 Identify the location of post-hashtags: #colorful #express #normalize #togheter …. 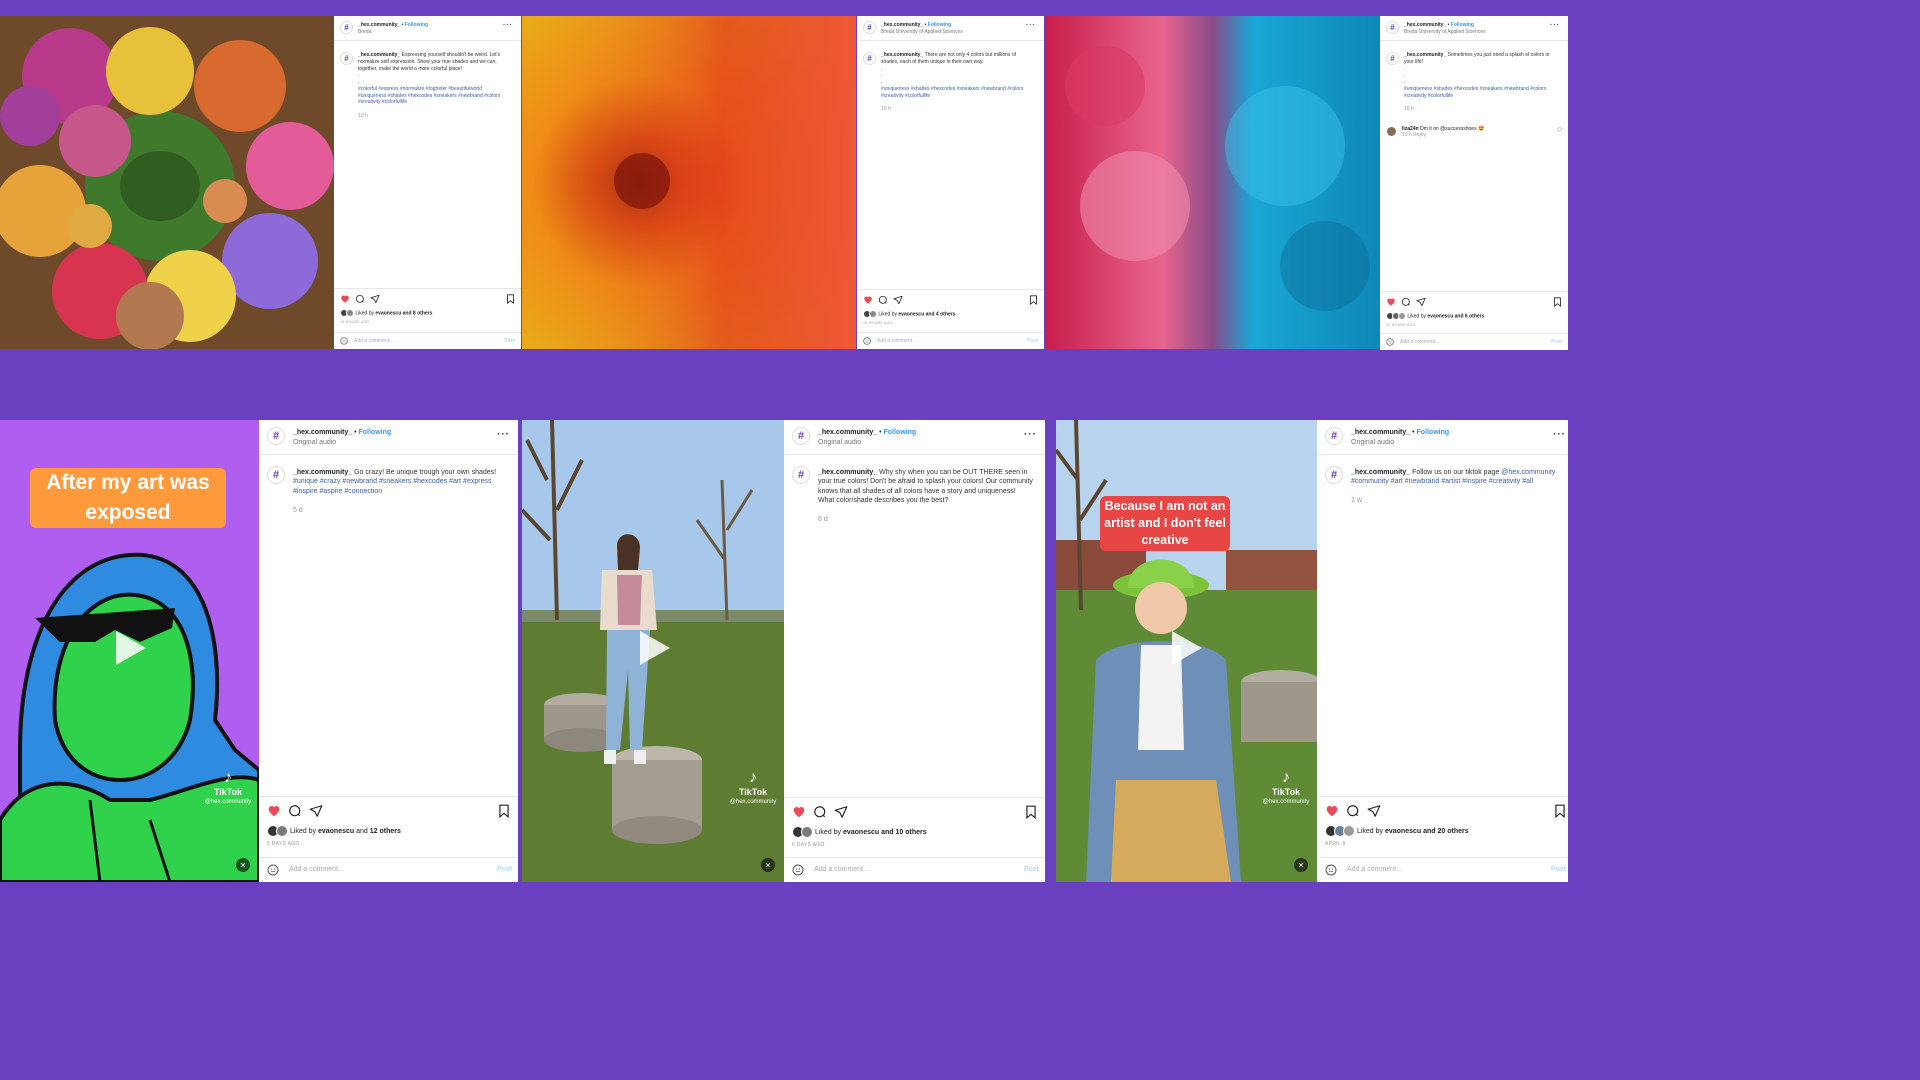
(429, 96).